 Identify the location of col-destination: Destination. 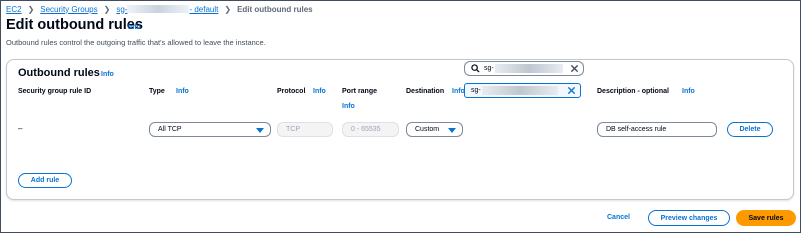
(425, 91).